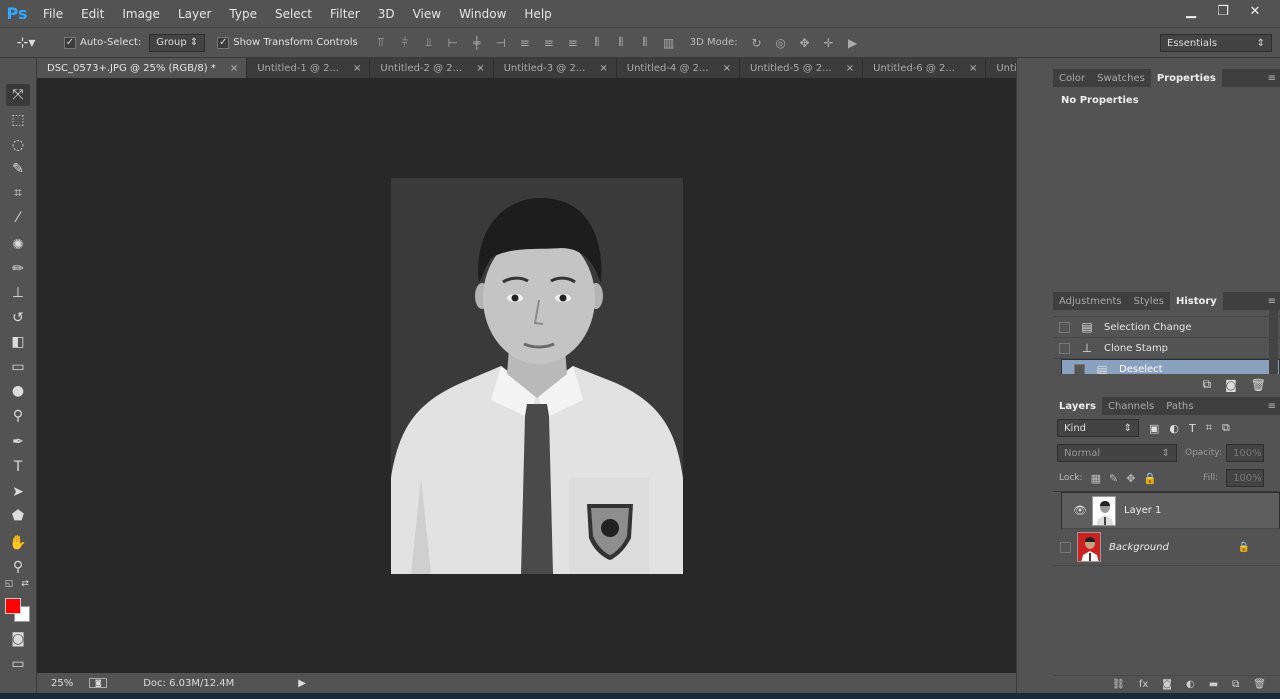  Describe the element at coordinates (243, 13) in the screenshot. I see `menu-type: Type` at that location.